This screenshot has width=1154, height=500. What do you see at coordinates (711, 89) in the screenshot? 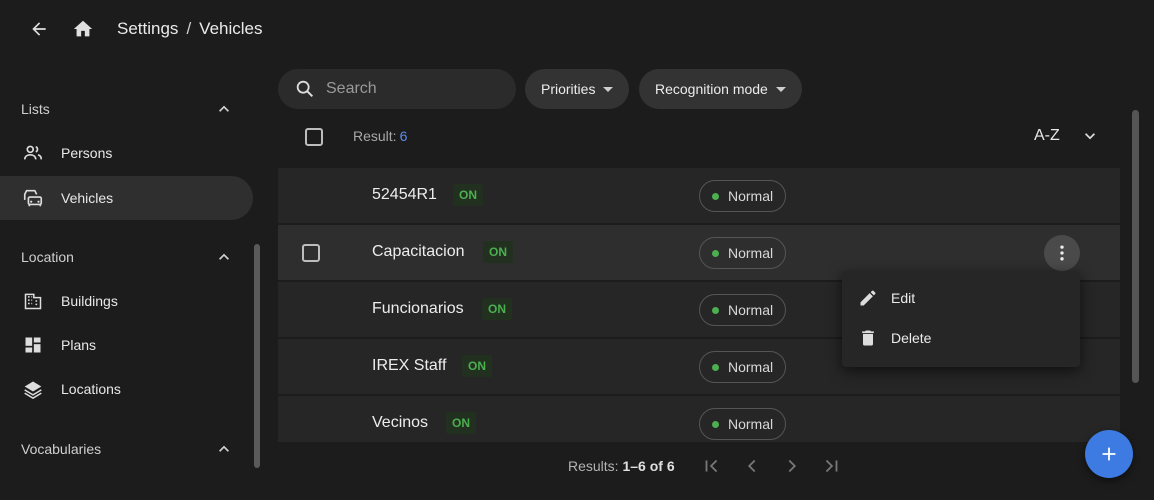
I see `recognition-mode-filter-label: Recognition mode` at bounding box center [711, 89].